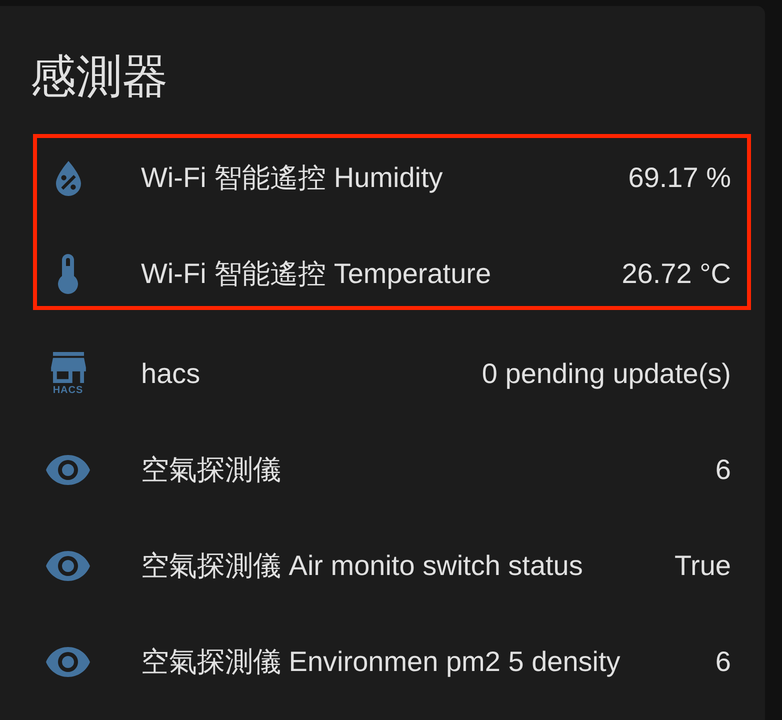 Image resolution: width=782 pixels, height=720 pixels. What do you see at coordinates (362, 566) in the screenshot?
I see `entity-name: 空氣探測儀 Air monito switch status` at bounding box center [362, 566].